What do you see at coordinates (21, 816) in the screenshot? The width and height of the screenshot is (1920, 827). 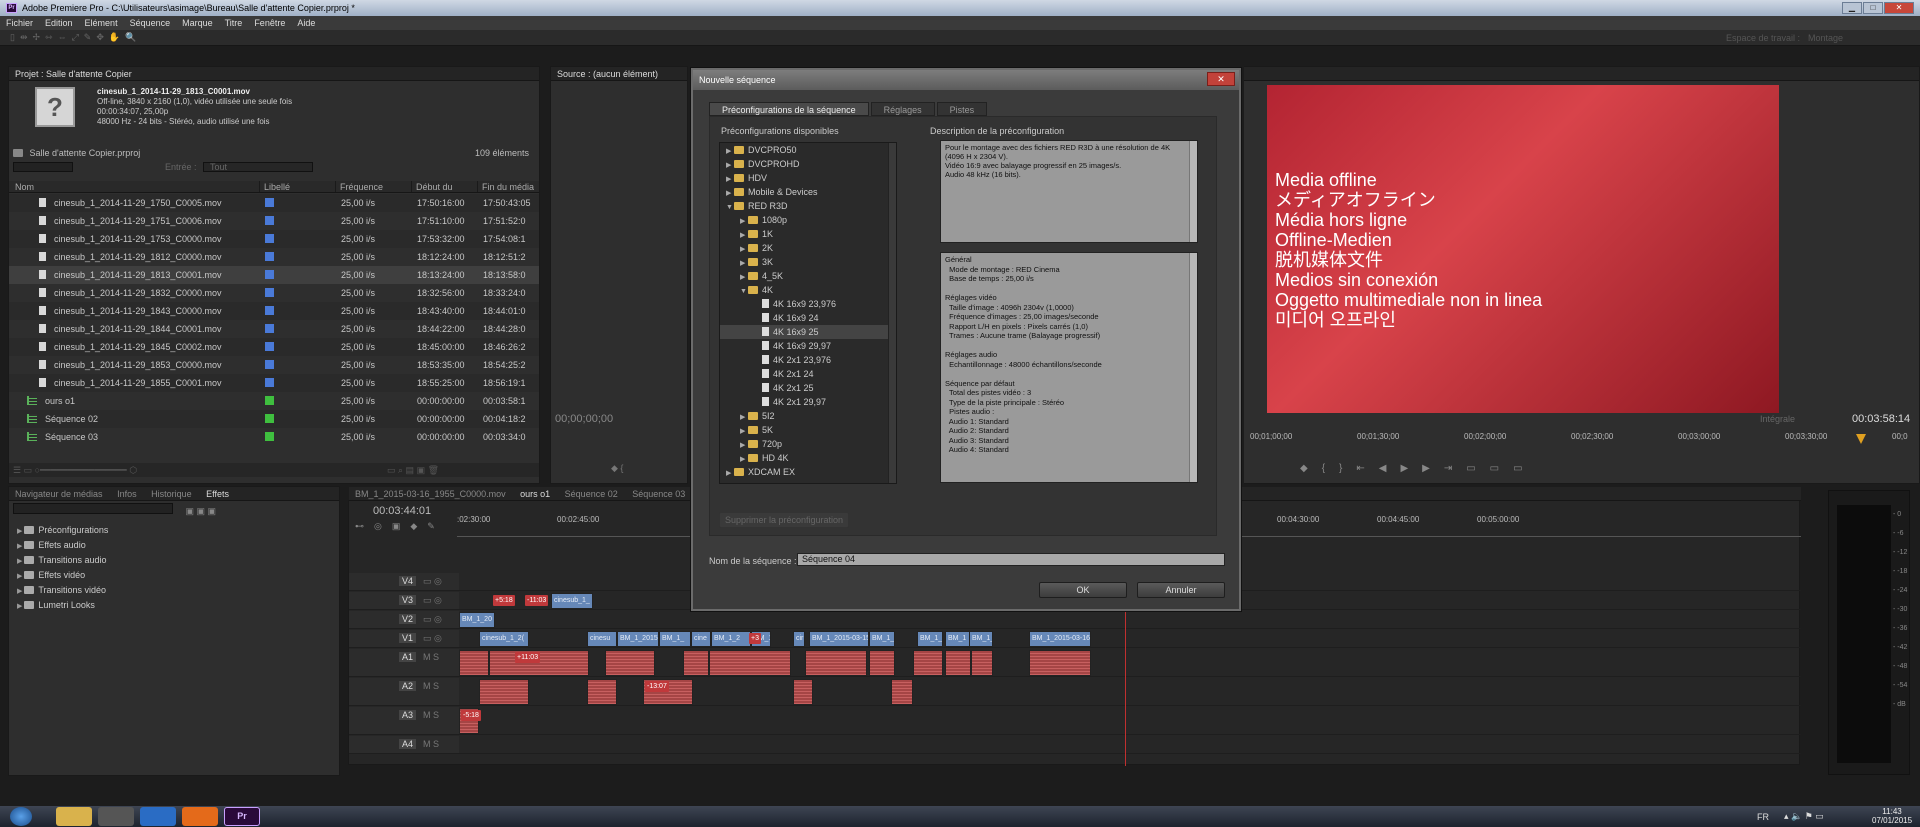 I see `start-button` at bounding box center [21, 816].